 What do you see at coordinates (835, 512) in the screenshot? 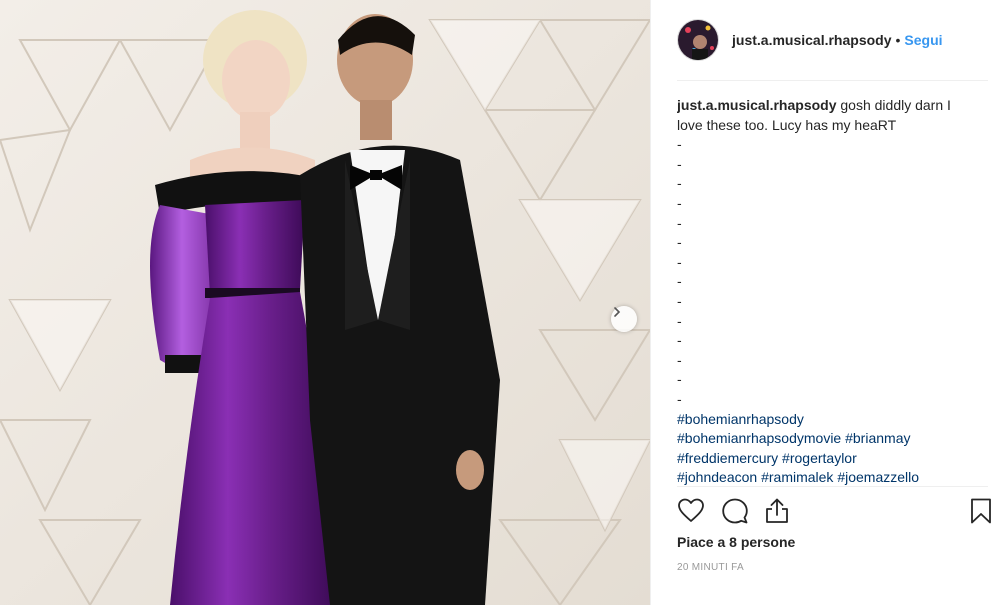
I see `action-bar` at bounding box center [835, 512].